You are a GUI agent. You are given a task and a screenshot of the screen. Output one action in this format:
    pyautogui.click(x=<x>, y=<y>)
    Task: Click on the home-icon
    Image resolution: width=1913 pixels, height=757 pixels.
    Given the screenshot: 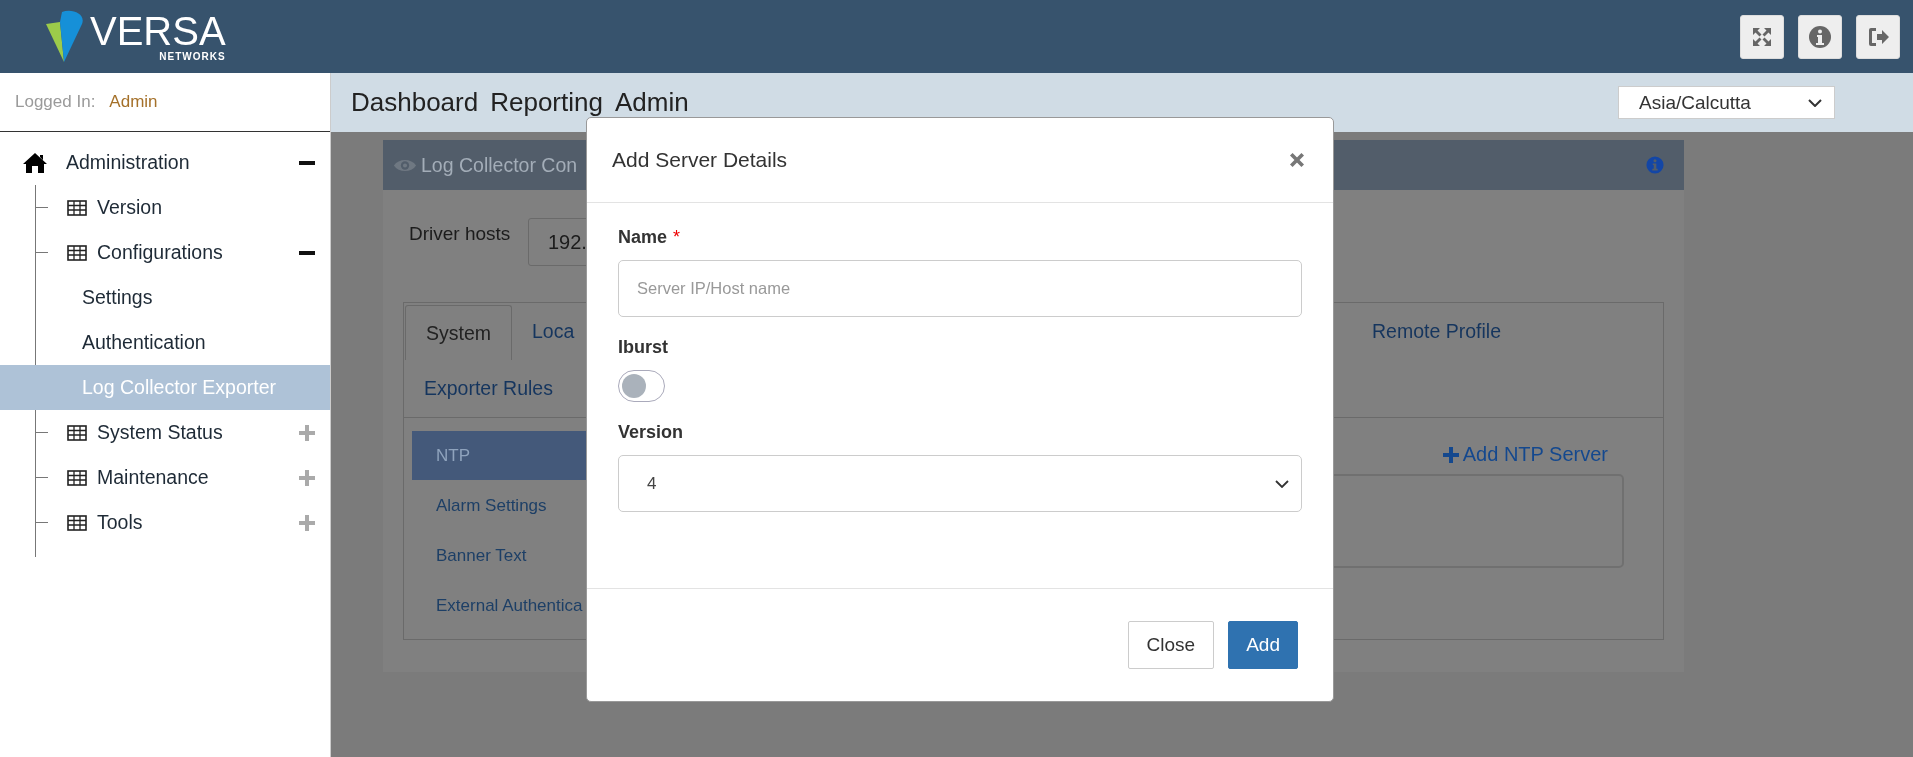 What is the action you would take?
    pyautogui.click(x=35, y=162)
    